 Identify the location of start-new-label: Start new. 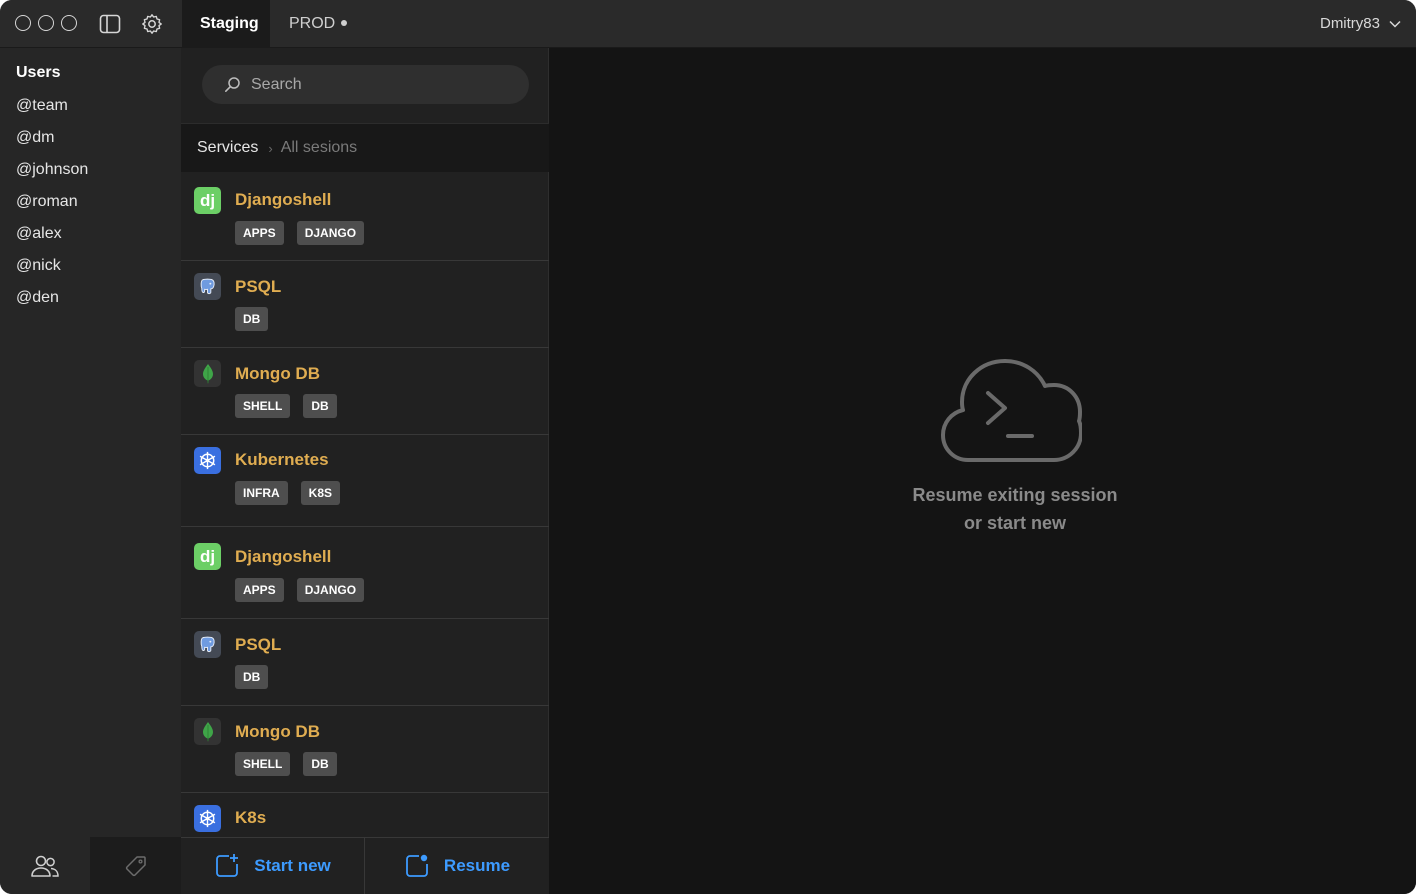
(292, 865).